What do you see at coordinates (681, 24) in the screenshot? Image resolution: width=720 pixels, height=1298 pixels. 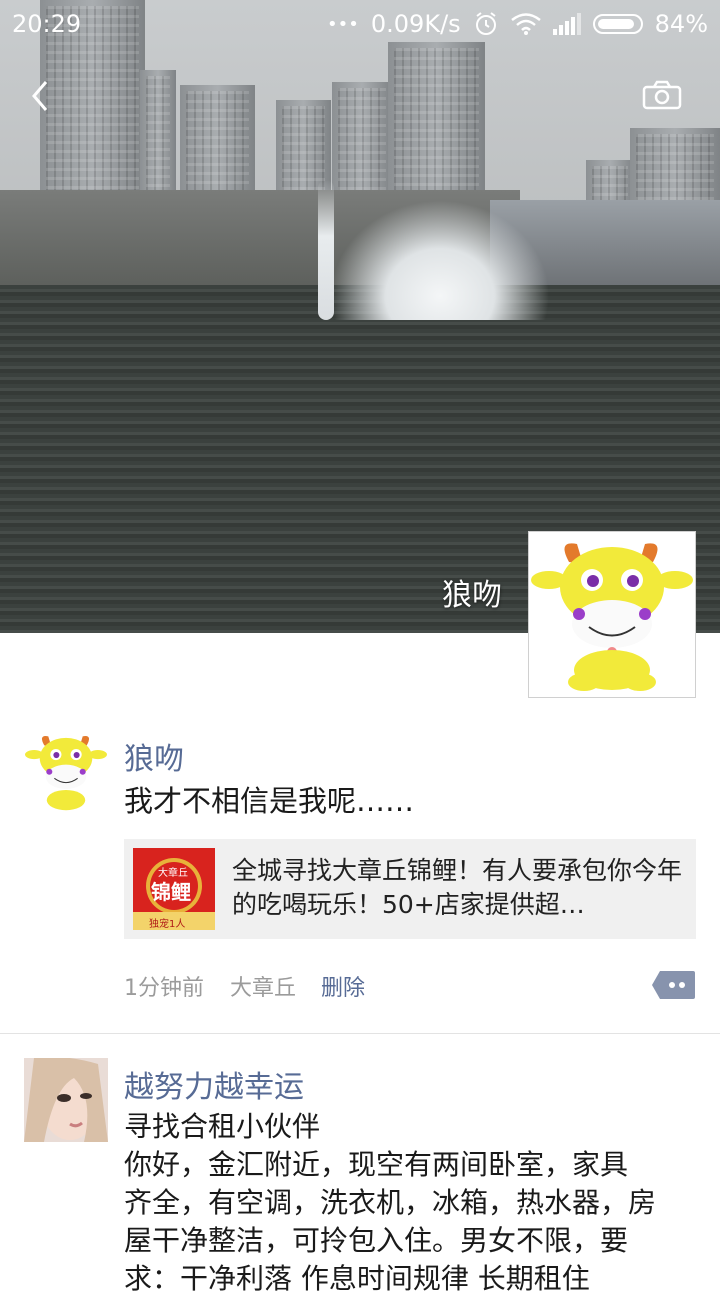 I see `battery-percent: 84%` at bounding box center [681, 24].